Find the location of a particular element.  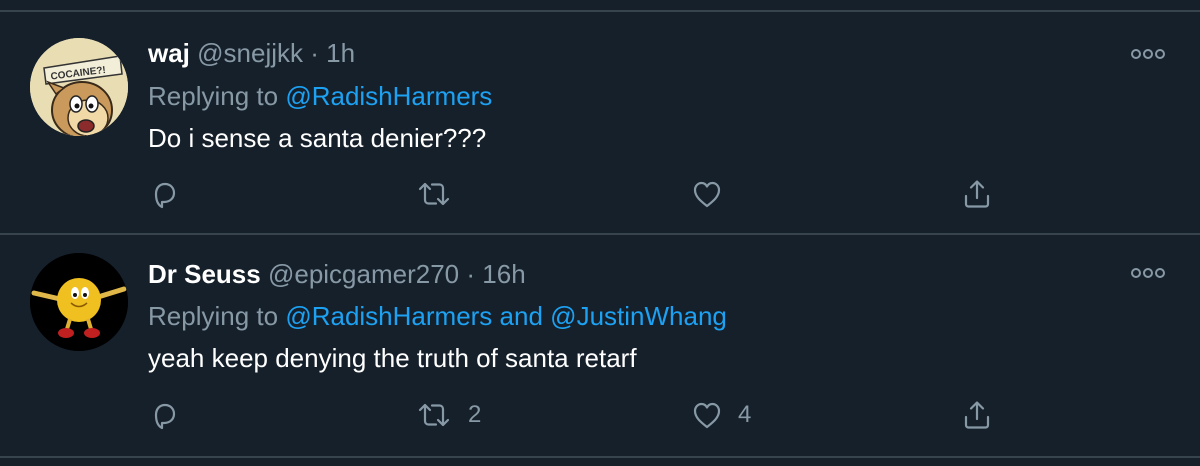

avatar-image: COCAINE?! is located at coordinates (79, 87).